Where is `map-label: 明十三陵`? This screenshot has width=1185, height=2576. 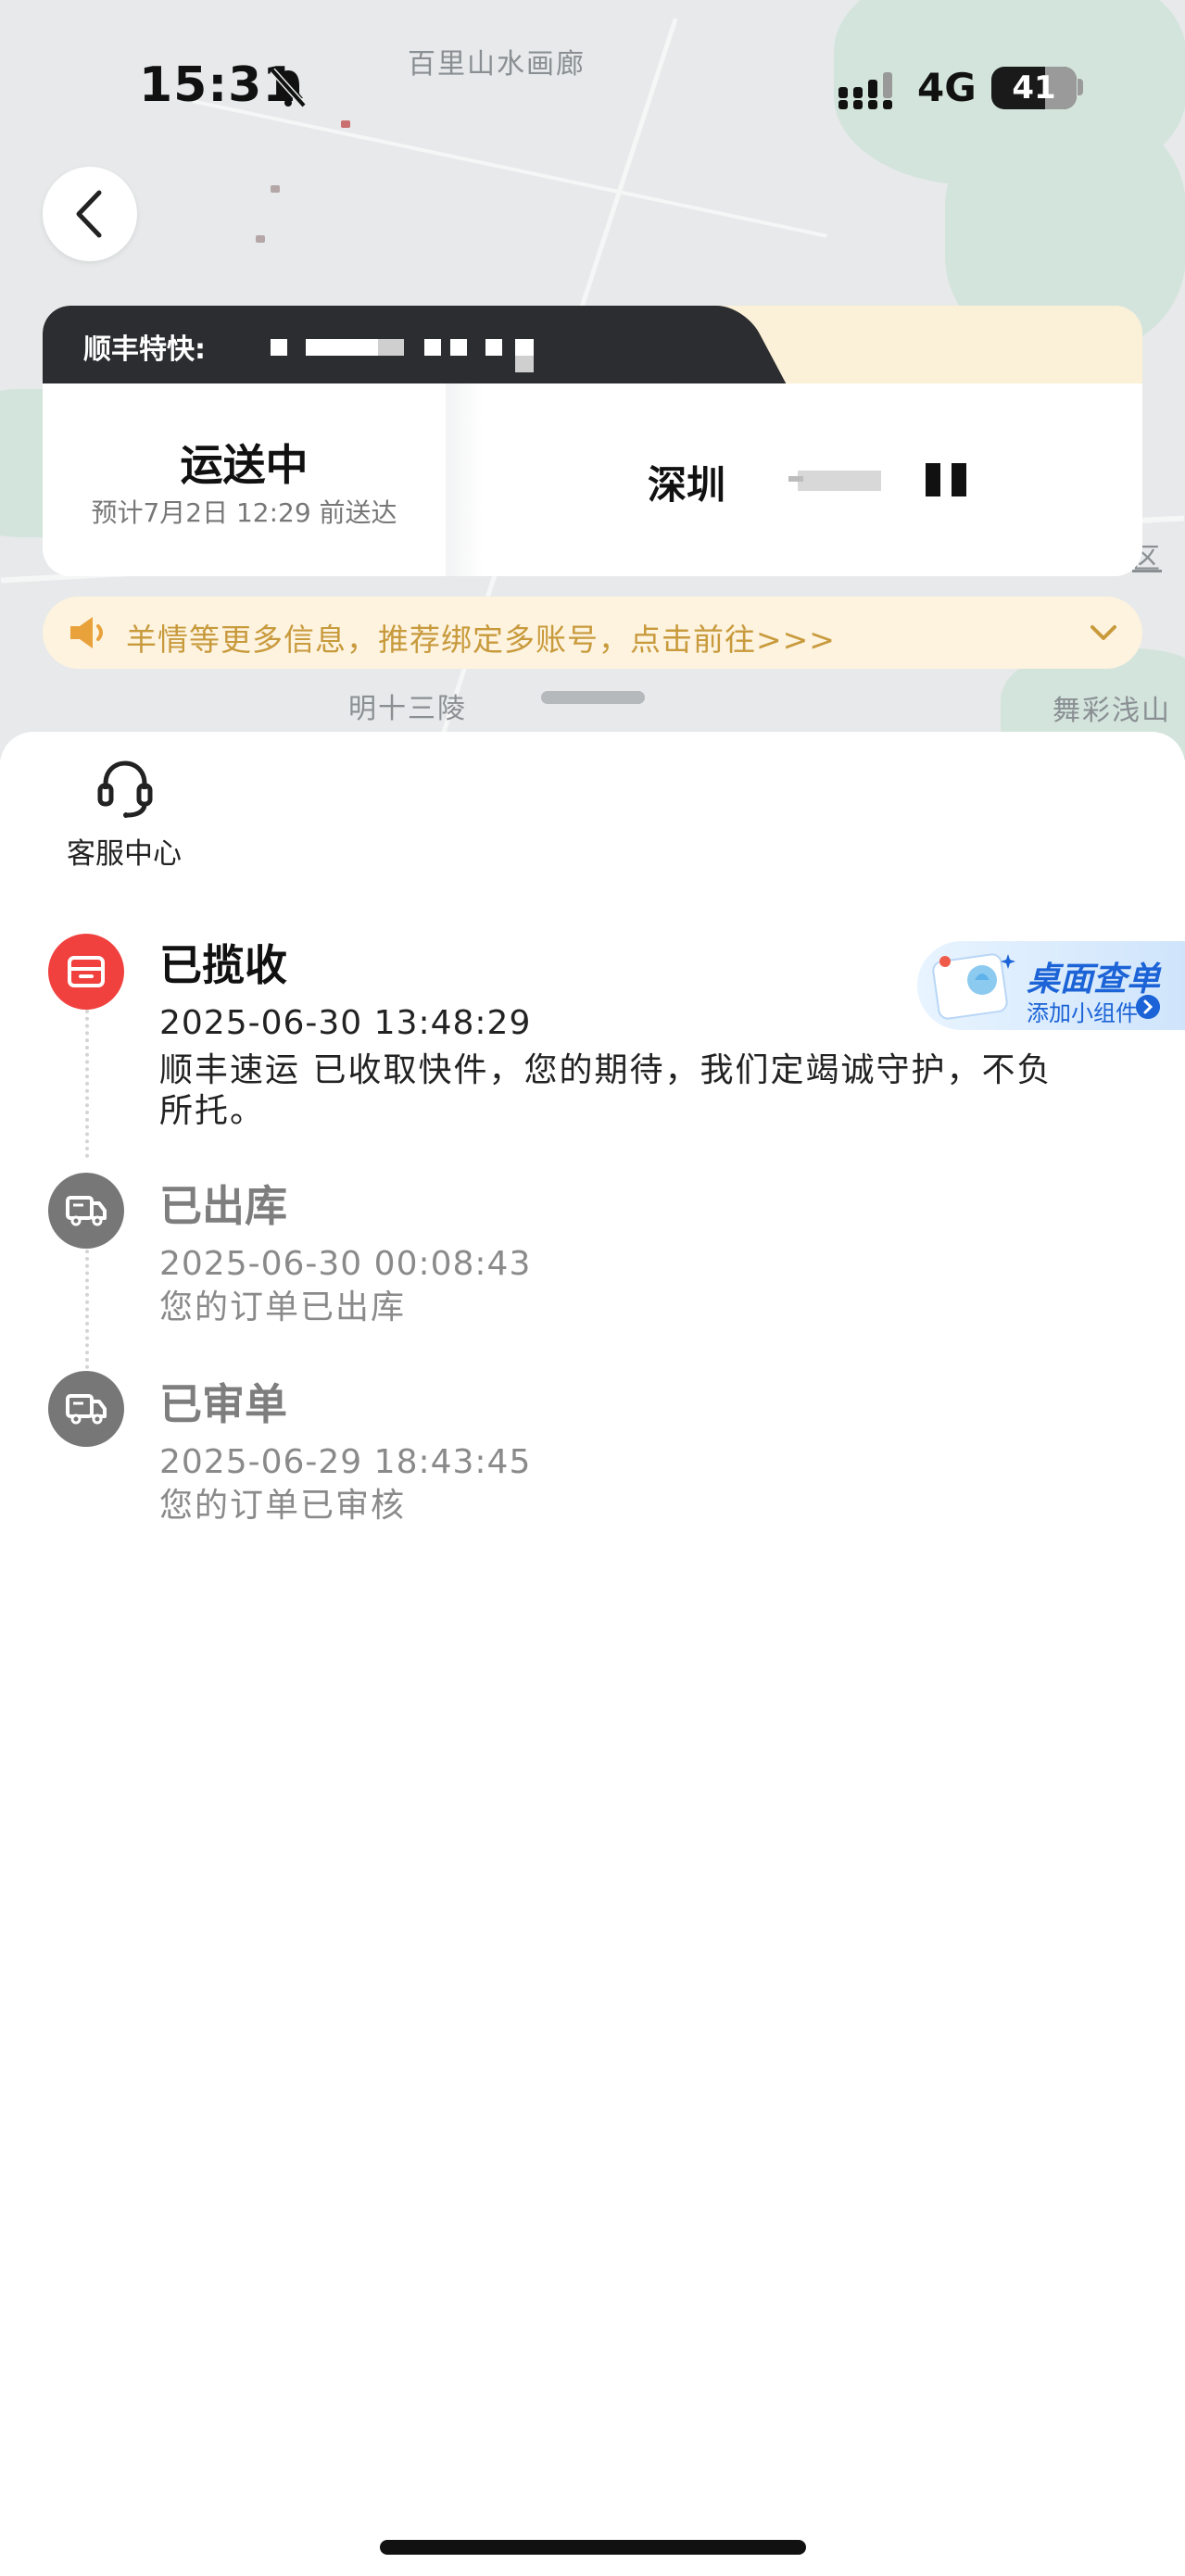 map-label: 明十三陵 is located at coordinates (408, 709).